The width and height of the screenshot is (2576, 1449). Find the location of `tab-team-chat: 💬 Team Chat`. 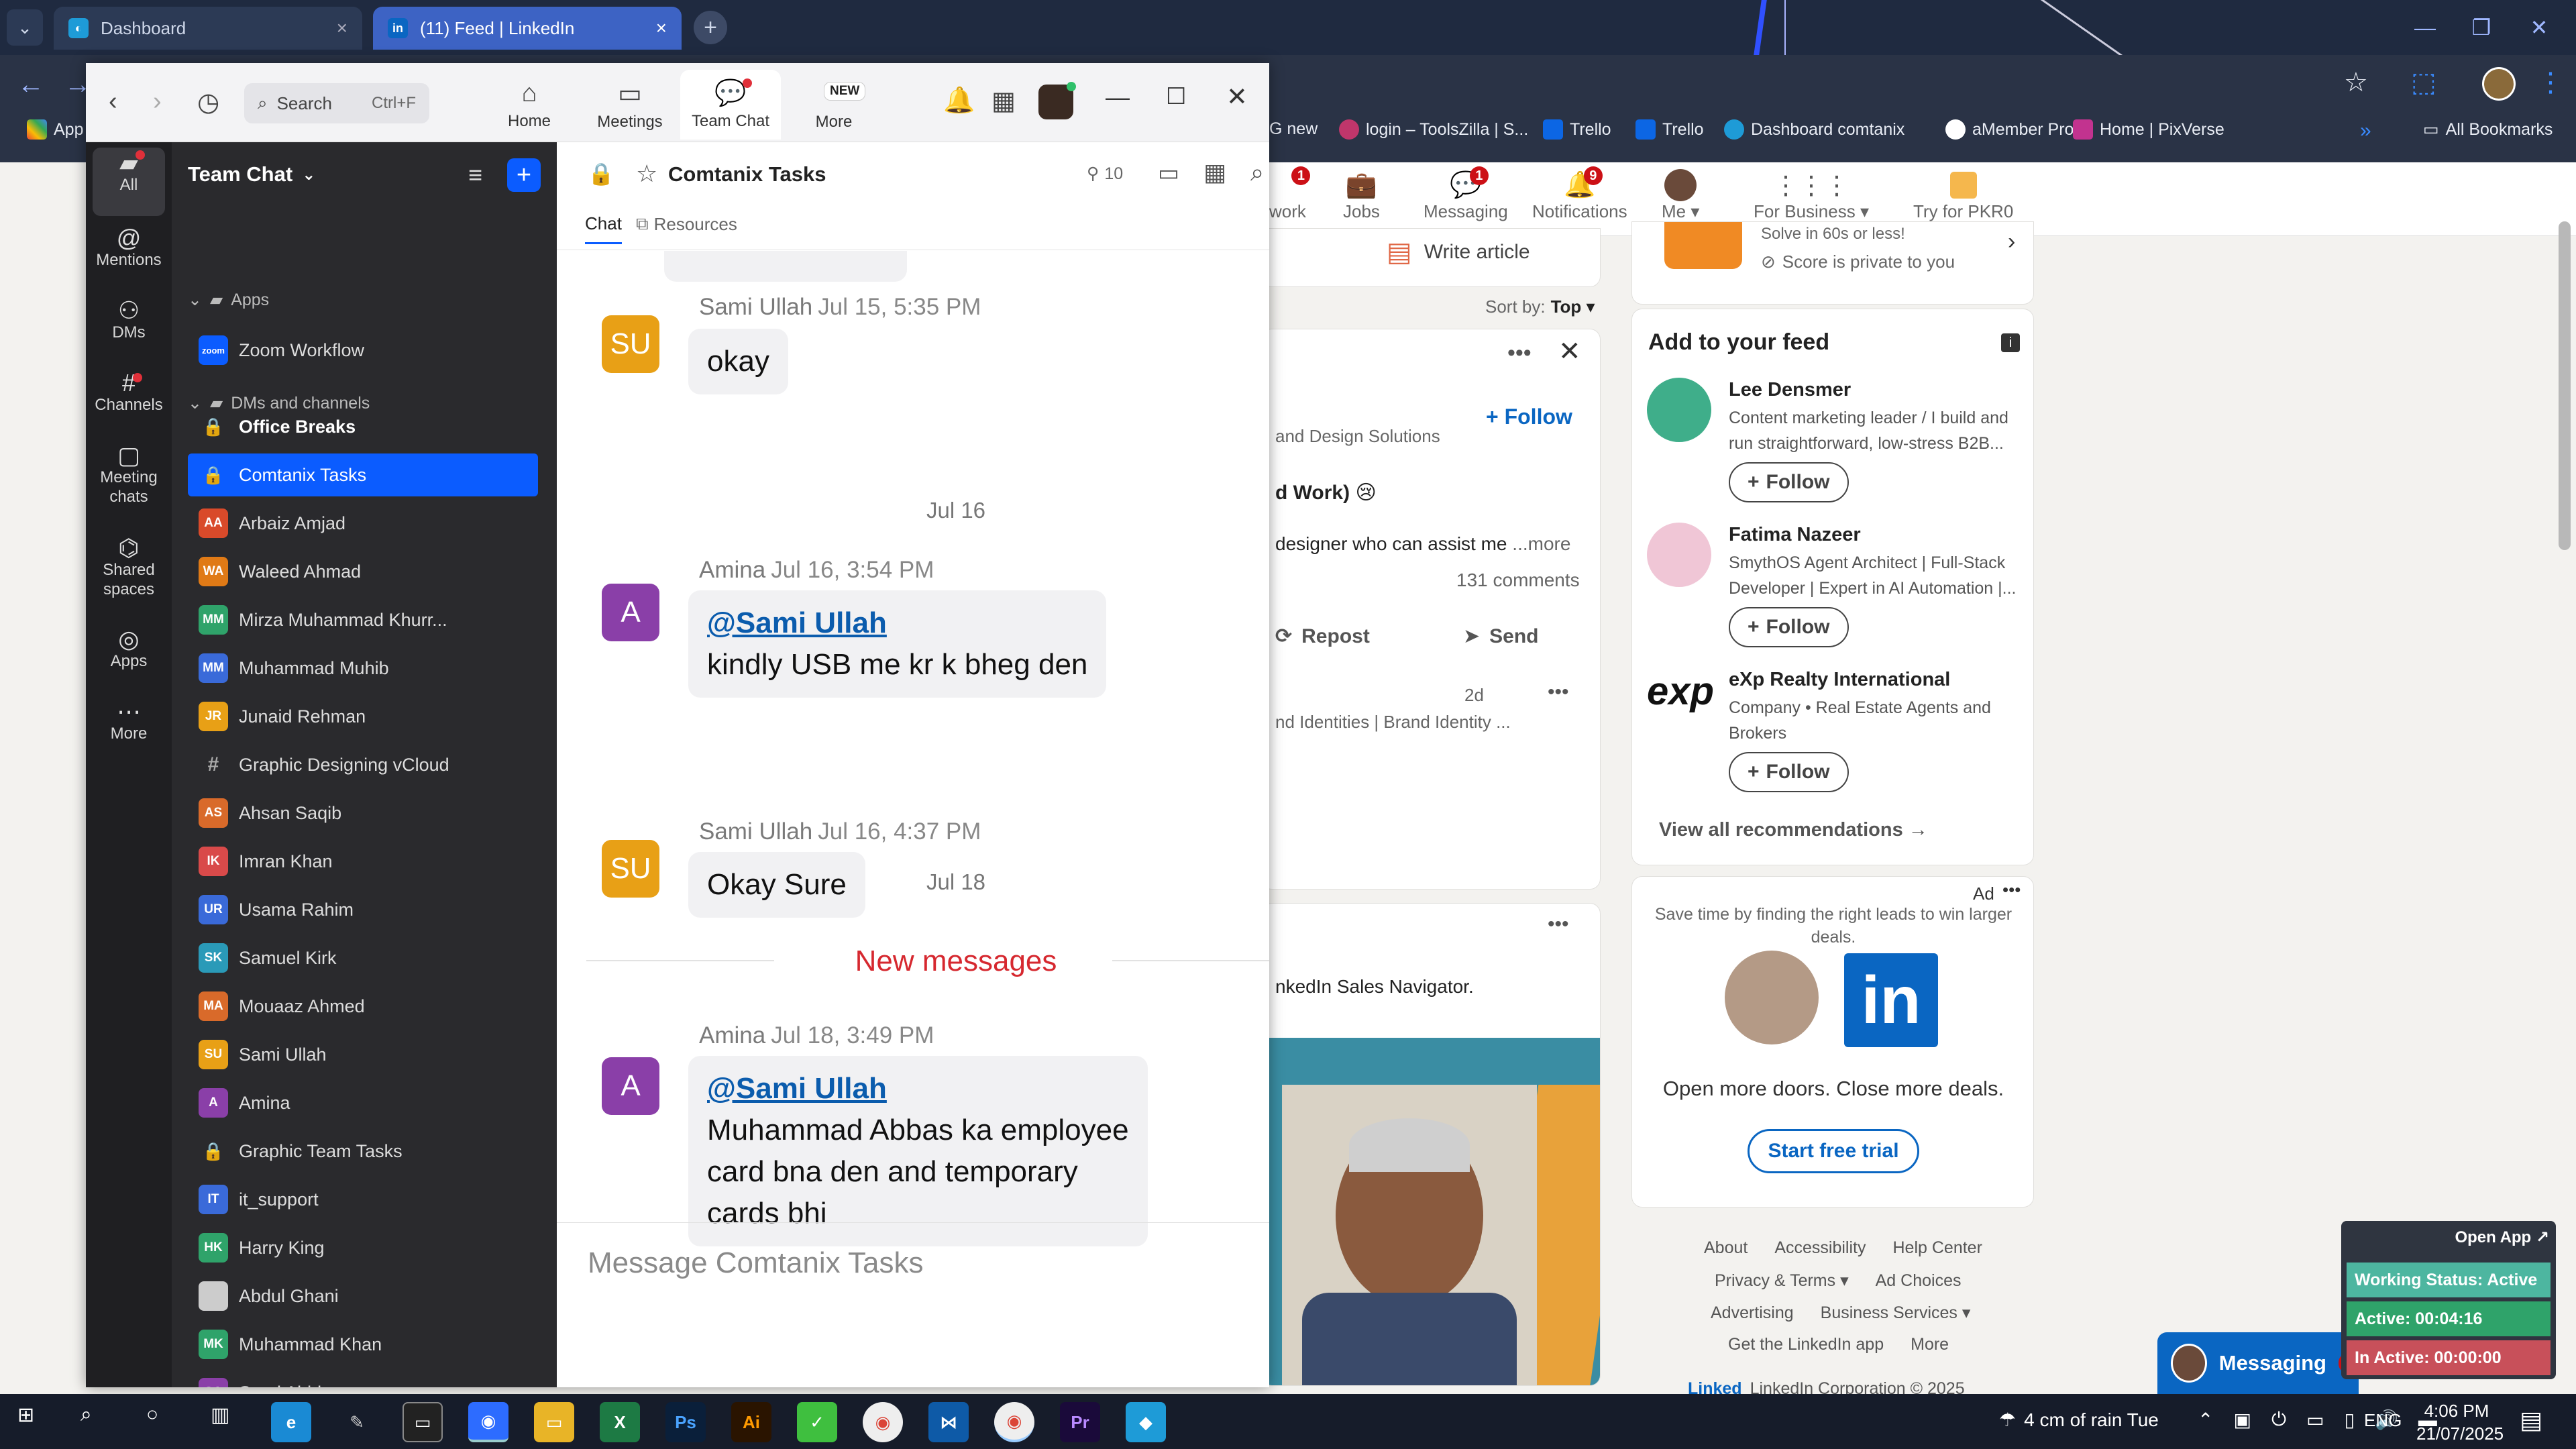

tab-team-chat: 💬 Team Chat is located at coordinates (730, 105).